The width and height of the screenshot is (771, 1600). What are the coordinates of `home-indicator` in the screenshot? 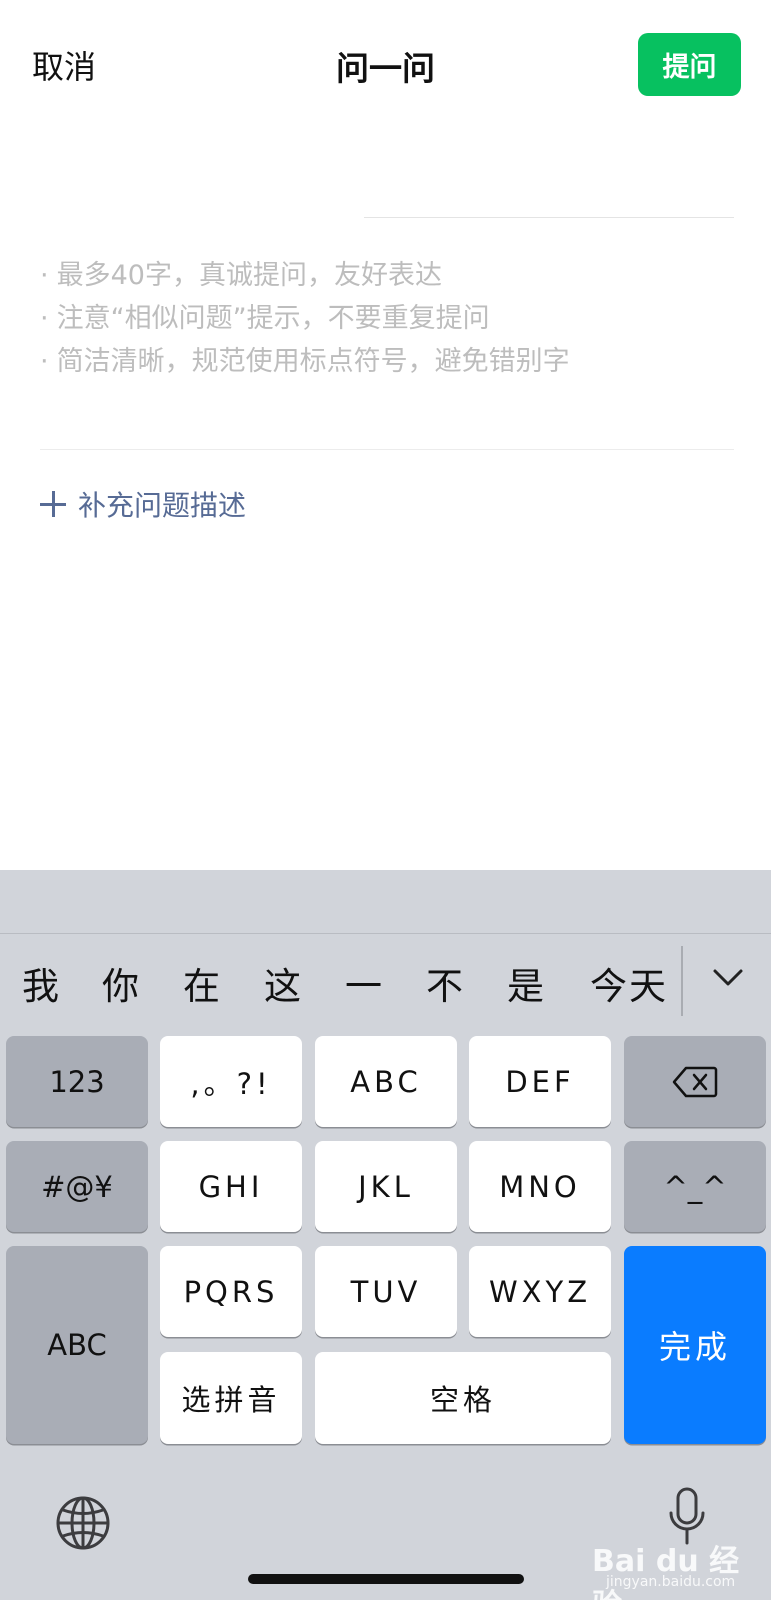 It's located at (386, 1579).